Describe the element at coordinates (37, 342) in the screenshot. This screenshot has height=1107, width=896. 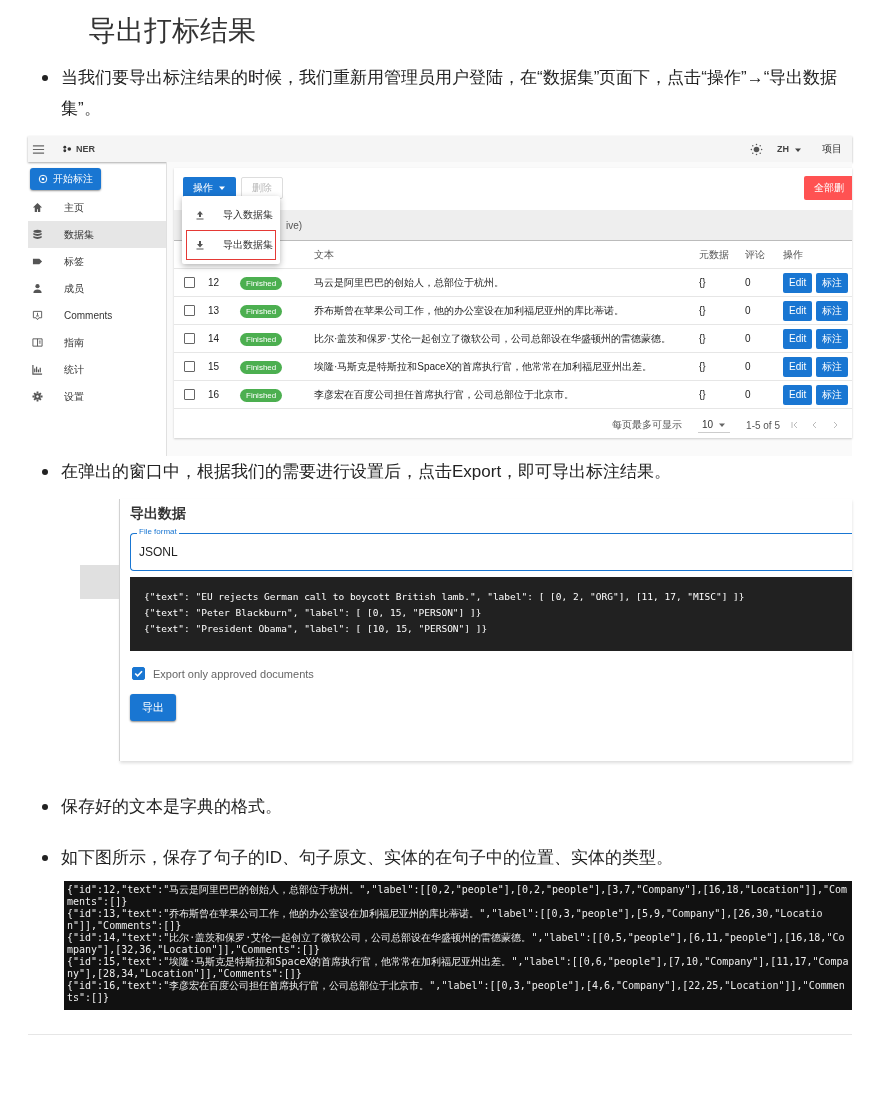
I see `book-icon` at that location.